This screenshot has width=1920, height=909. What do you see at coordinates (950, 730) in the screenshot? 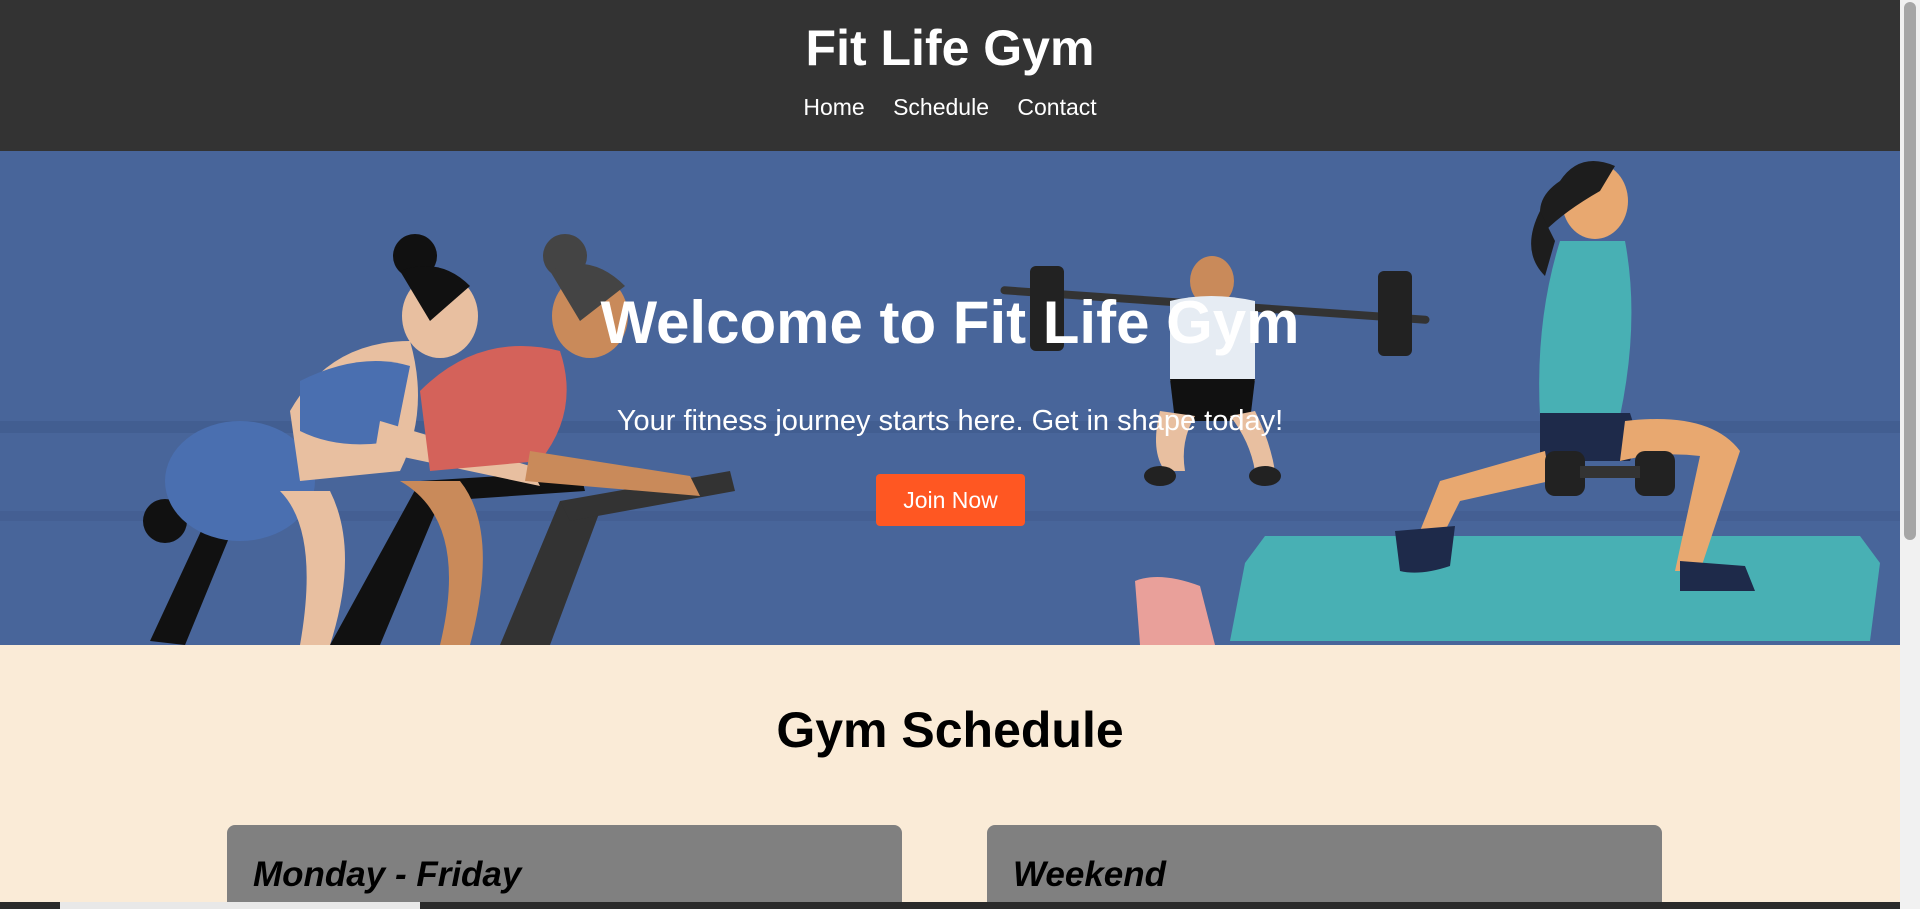
I see `schedule-title: Gym Schedule` at bounding box center [950, 730].